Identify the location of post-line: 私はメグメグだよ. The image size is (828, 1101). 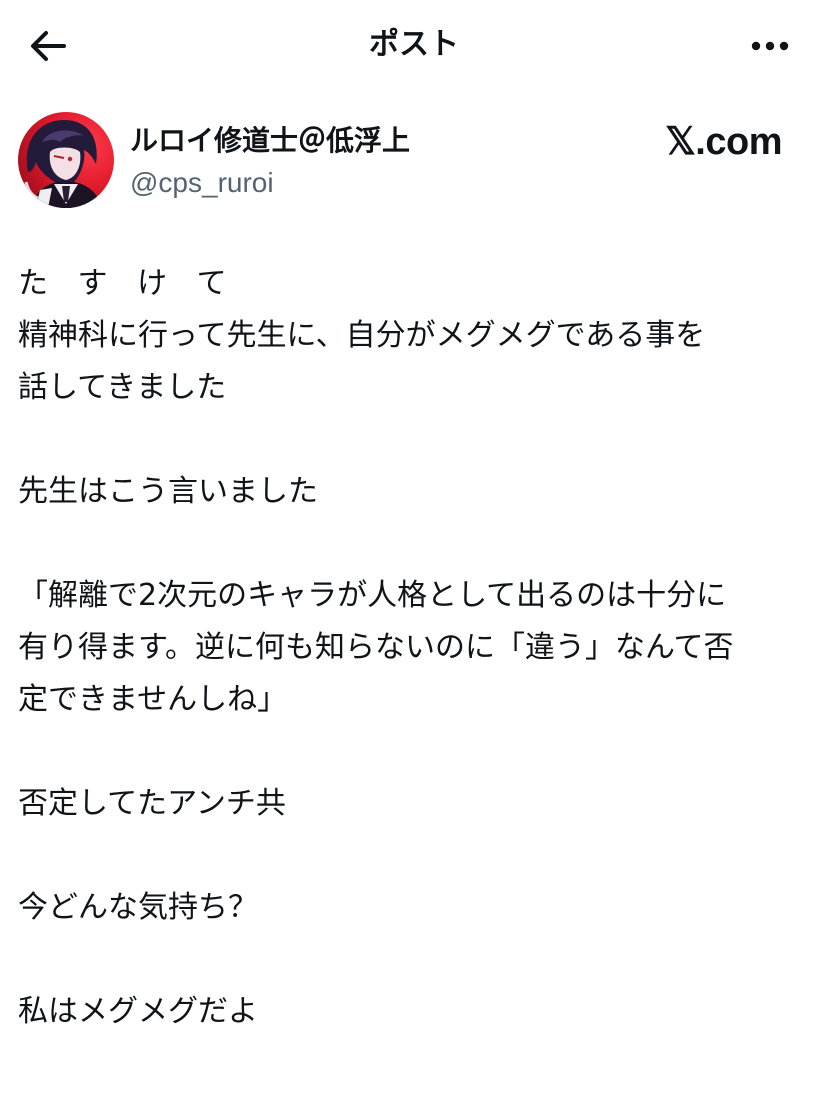
(138, 1011).